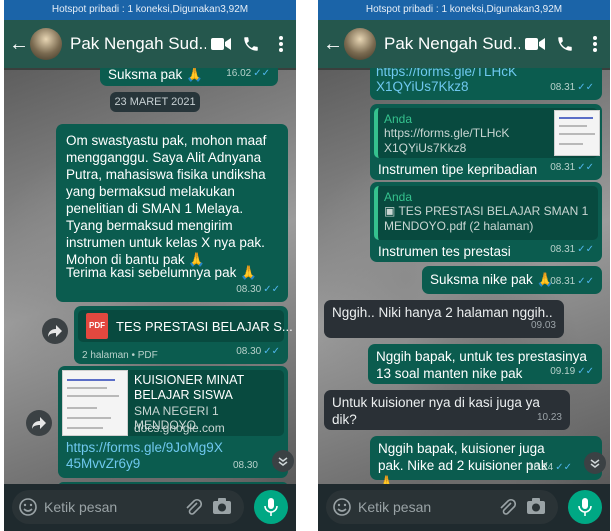  What do you see at coordinates (444, 251) in the screenshot?
I see `message-text: Instrumen tes prestasi` at bounding box center [444, 251].